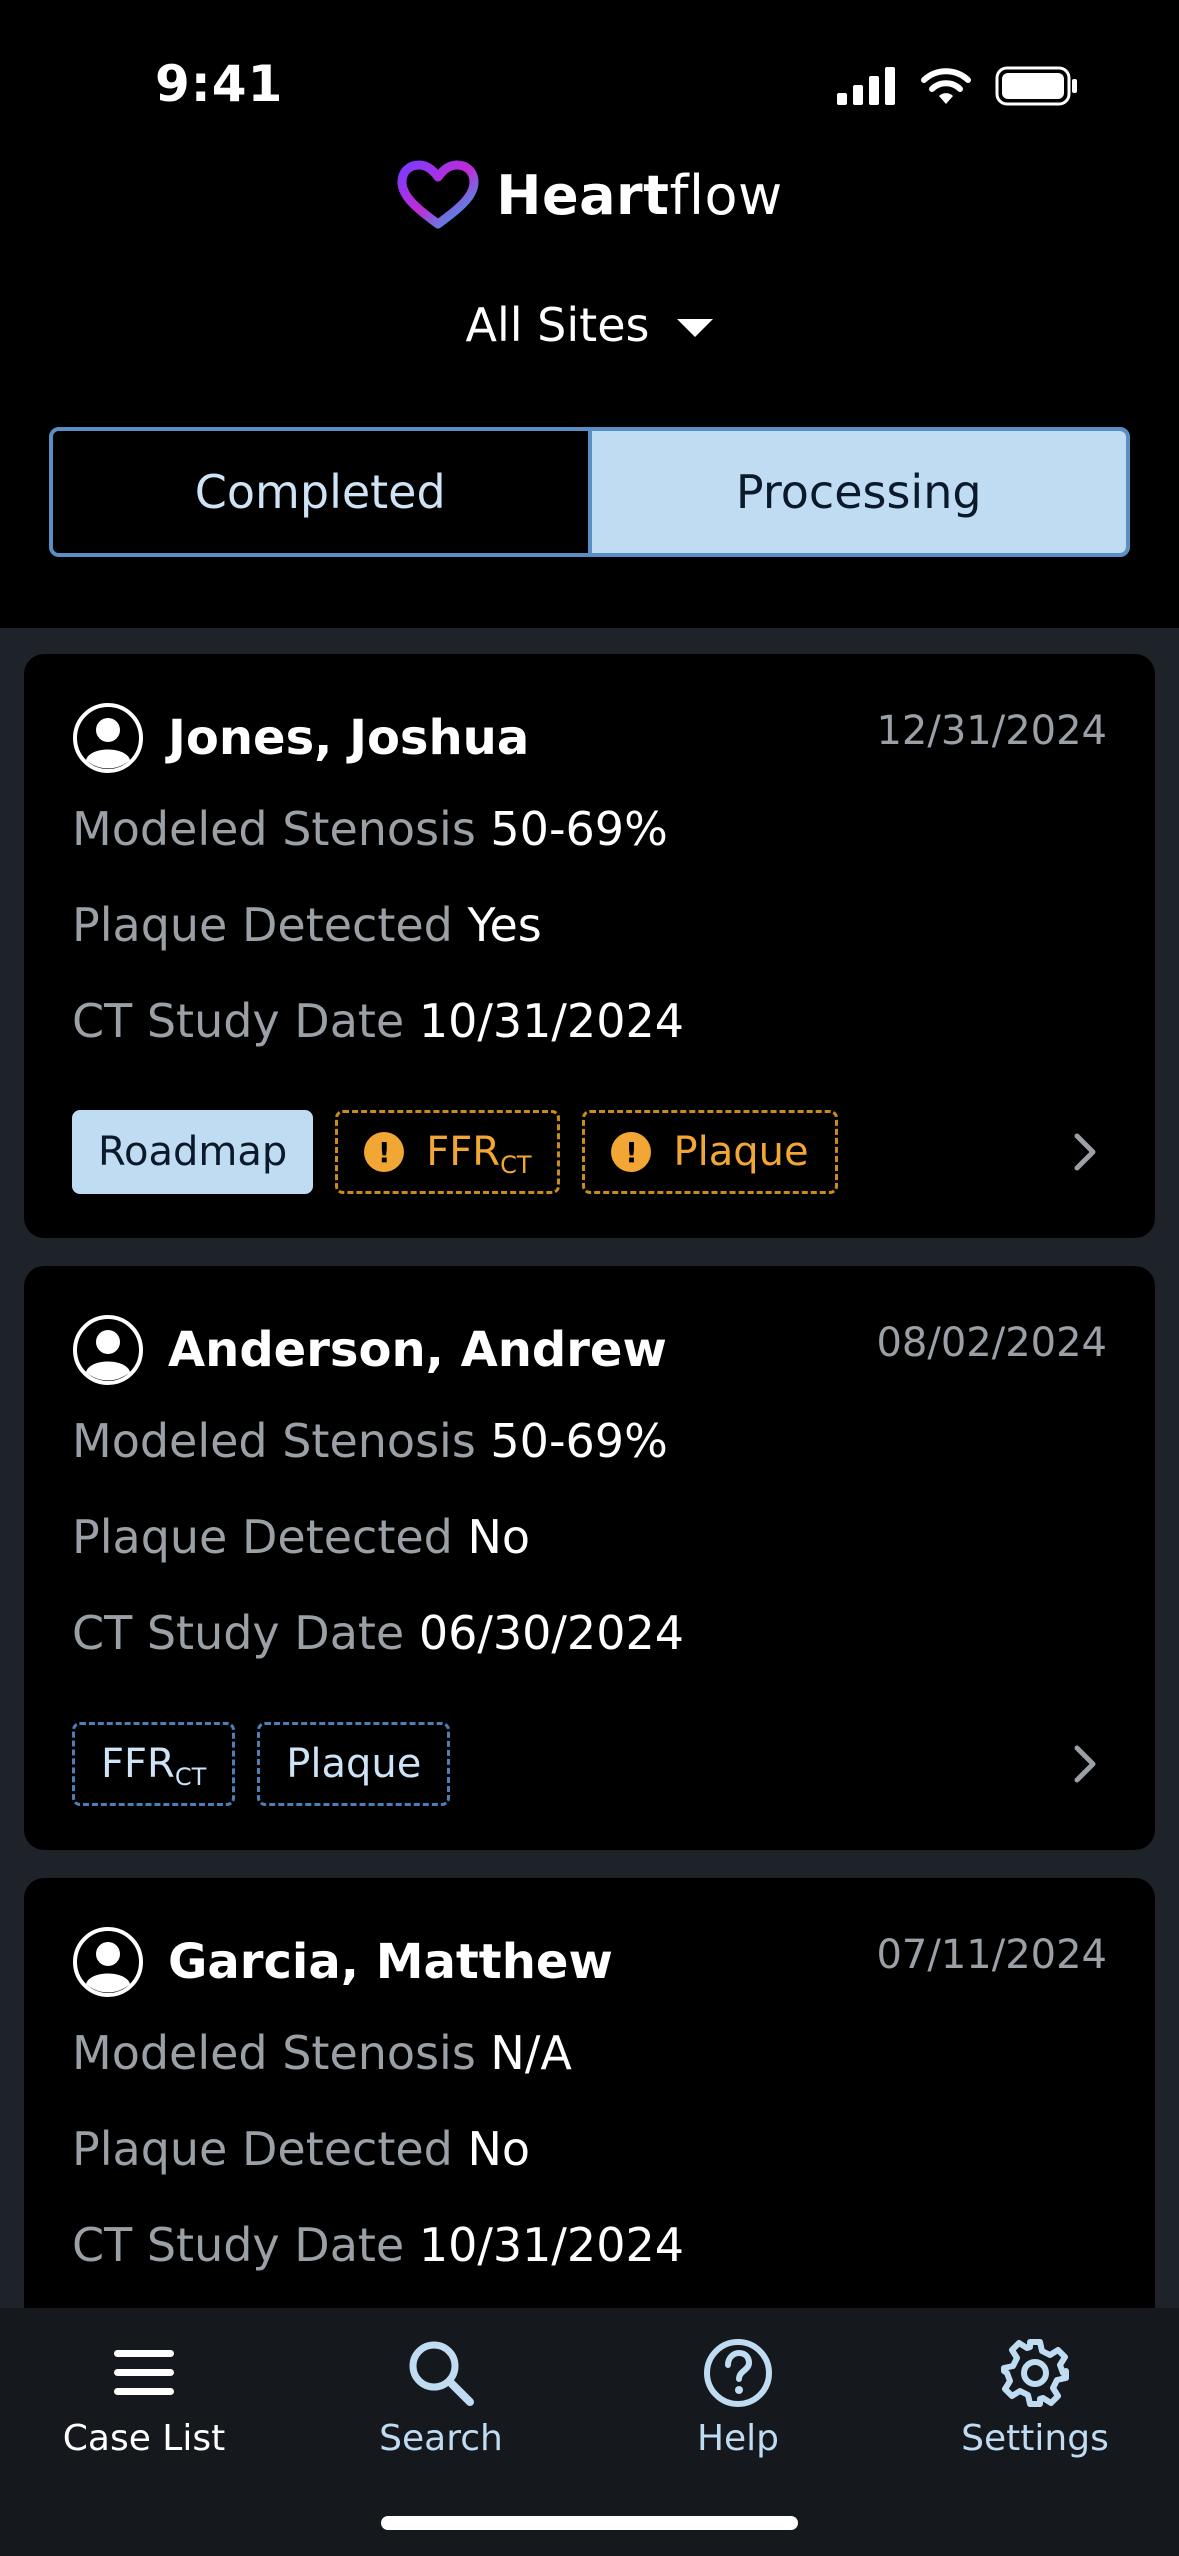 The image size is (1179, 2556). I want to click on list-icon, so click(144, 2372).